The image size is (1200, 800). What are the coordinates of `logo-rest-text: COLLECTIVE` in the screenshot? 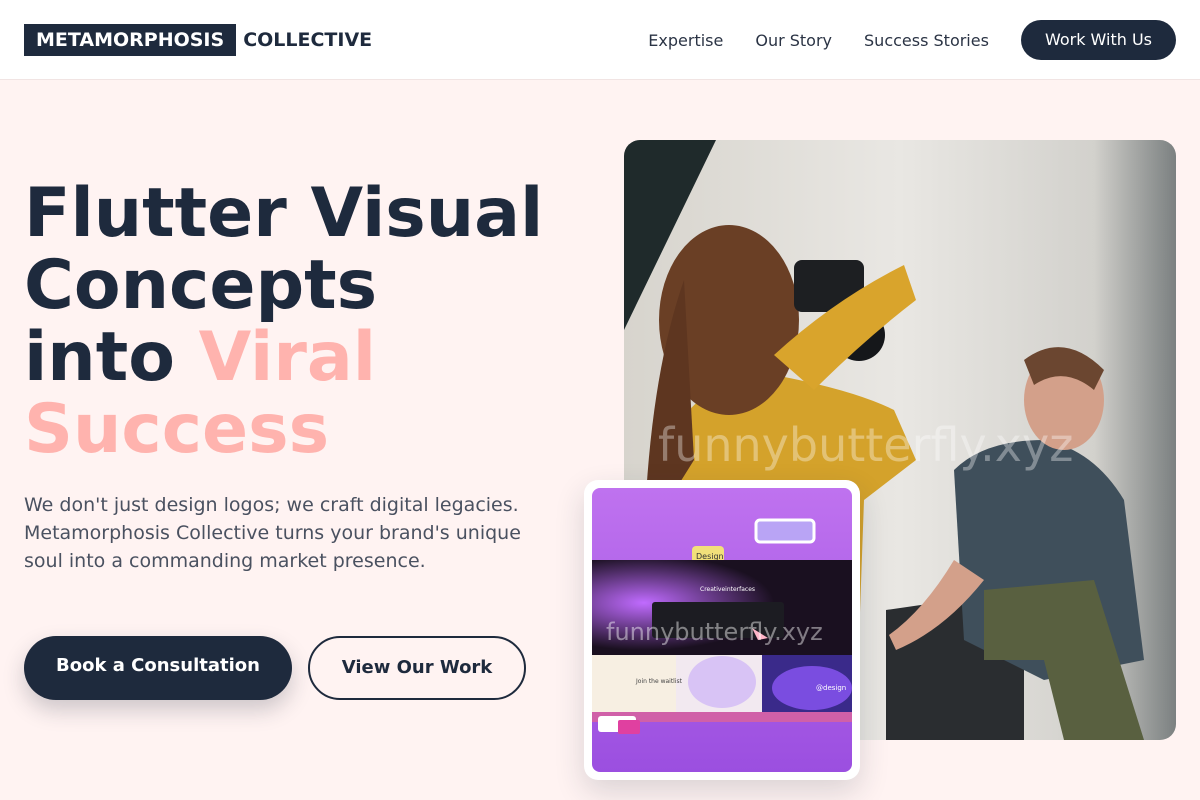 It's located at (308, 40).